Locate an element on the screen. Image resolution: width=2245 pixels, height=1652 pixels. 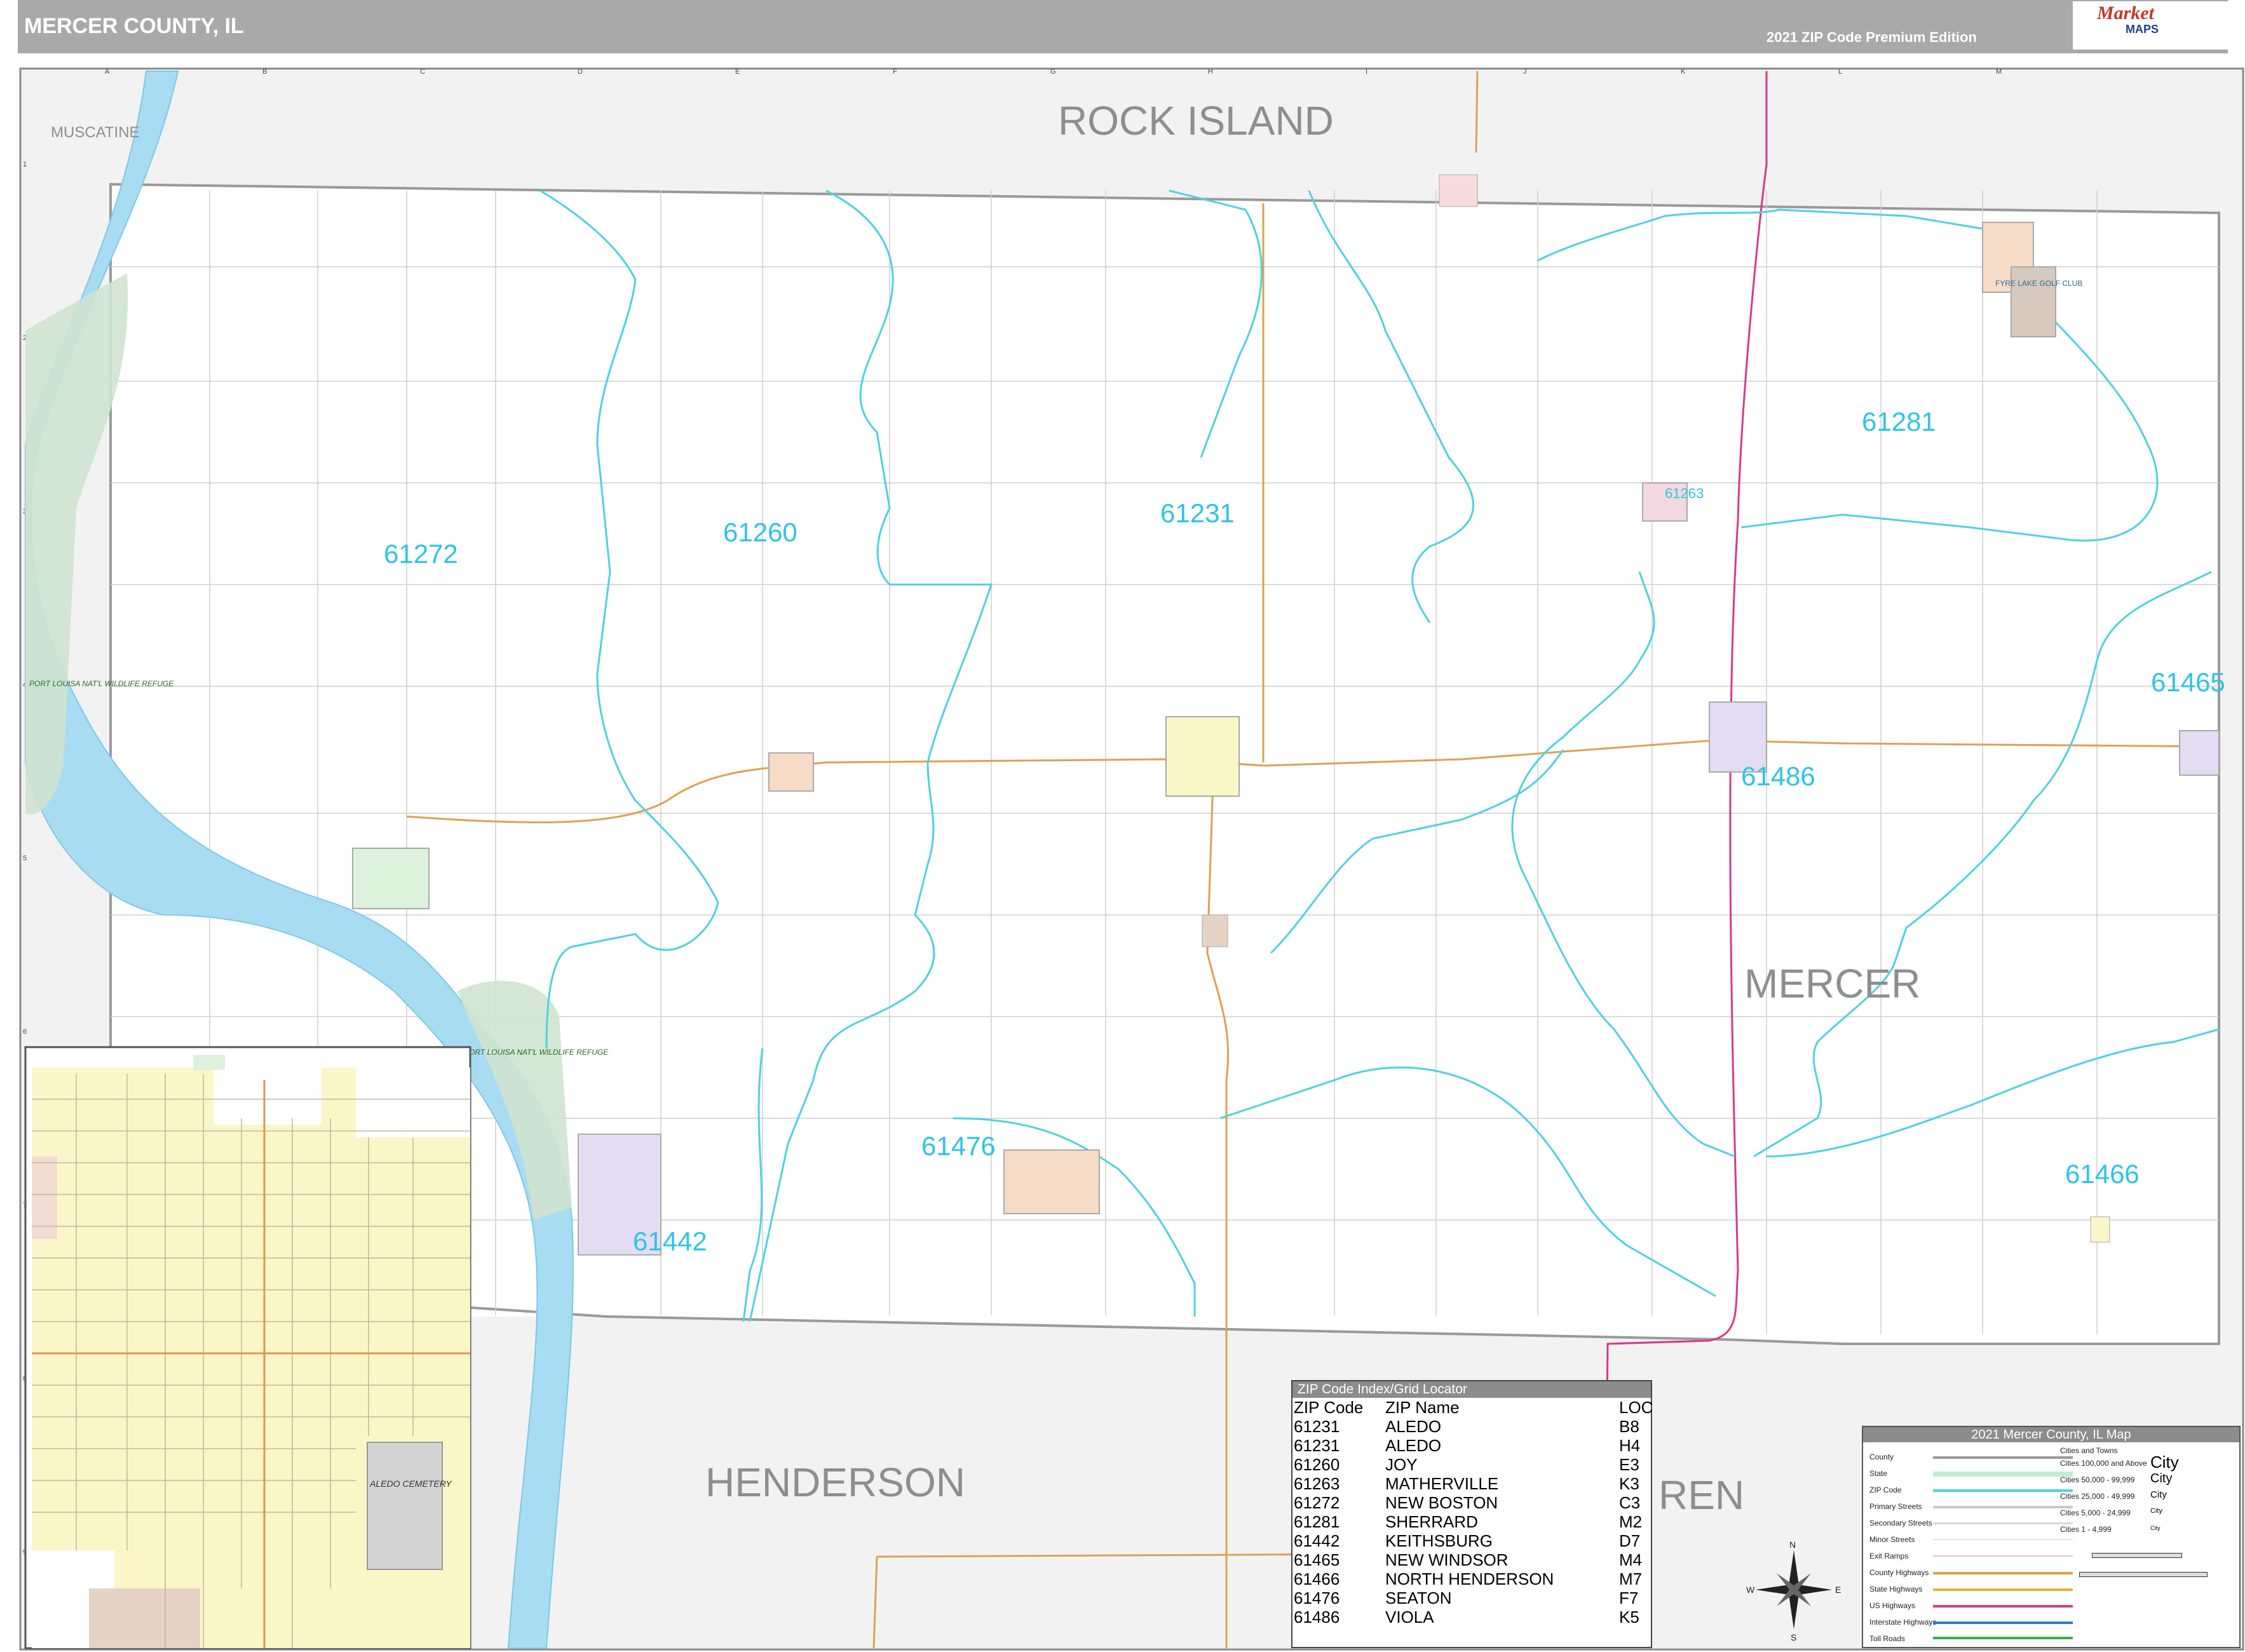
legend-item-state: State is located at coordinates (1878, 1473).